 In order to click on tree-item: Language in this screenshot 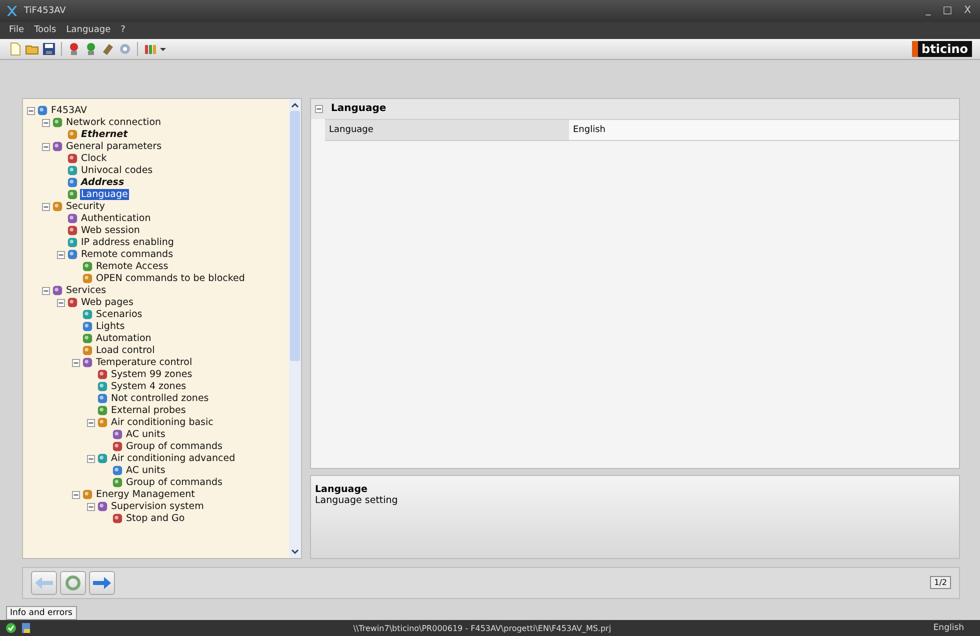, I will do `click(104, 194)`.